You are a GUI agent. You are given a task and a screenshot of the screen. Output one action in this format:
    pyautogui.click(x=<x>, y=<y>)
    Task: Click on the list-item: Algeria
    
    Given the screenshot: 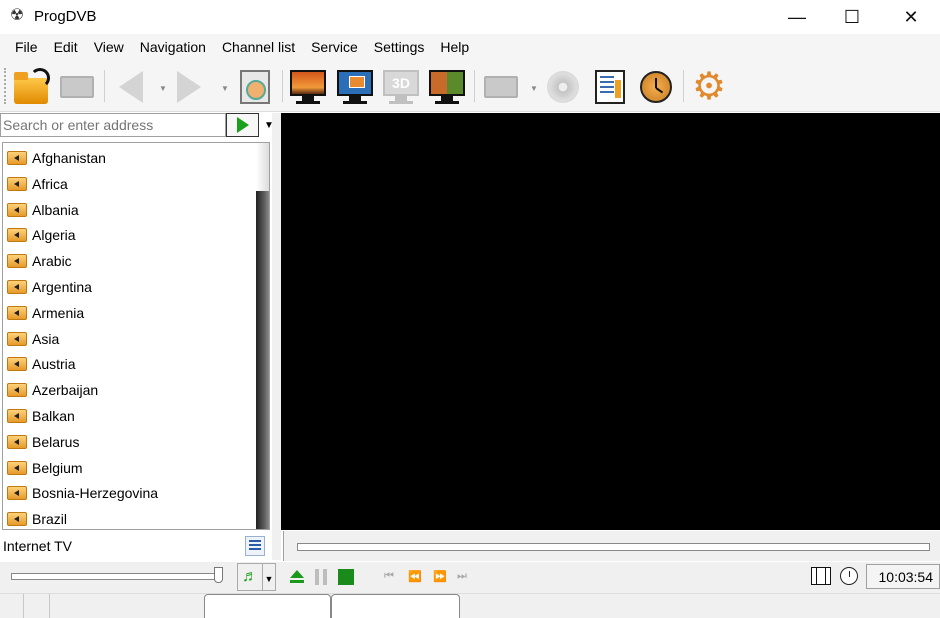 What is the action you would take?
    pyautogui.click(x=41, y=235)
    